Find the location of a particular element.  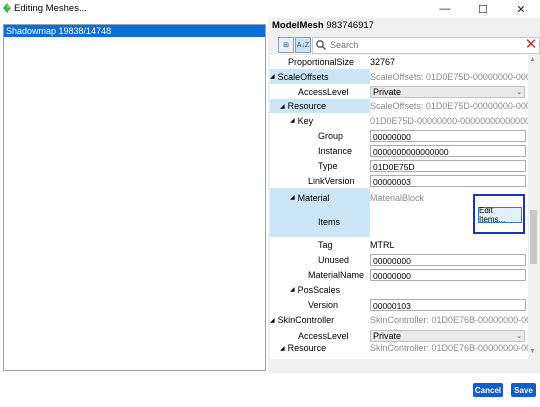

alphabetical-sort-icon: A↓Z is located at coordinates (303, 45).